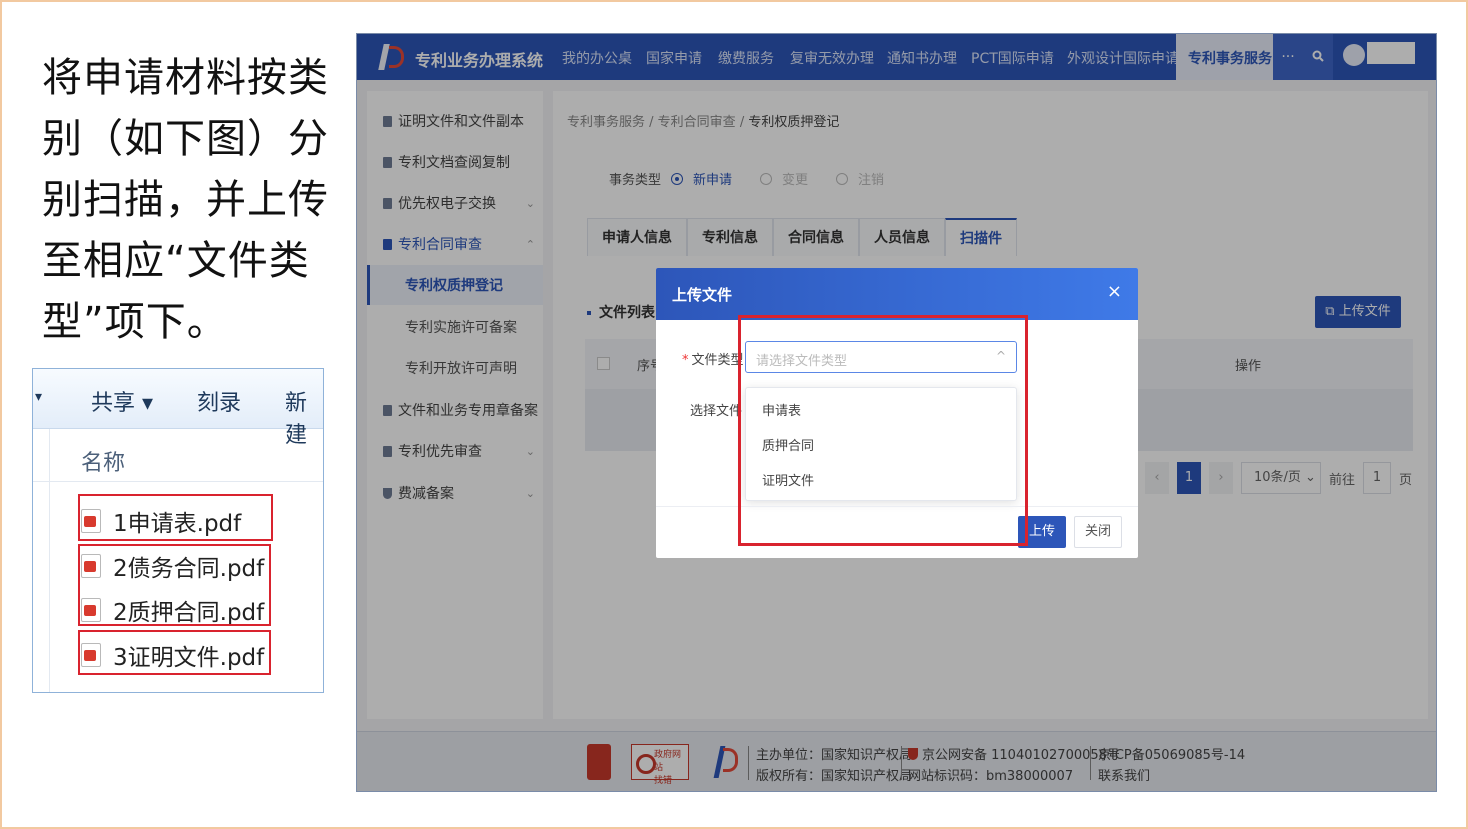 This screenshot has height=829, width=1468. I want to click on explorer-toolbar: ▾ 共享 ▾ 刻录 新建, so click(178, 408).